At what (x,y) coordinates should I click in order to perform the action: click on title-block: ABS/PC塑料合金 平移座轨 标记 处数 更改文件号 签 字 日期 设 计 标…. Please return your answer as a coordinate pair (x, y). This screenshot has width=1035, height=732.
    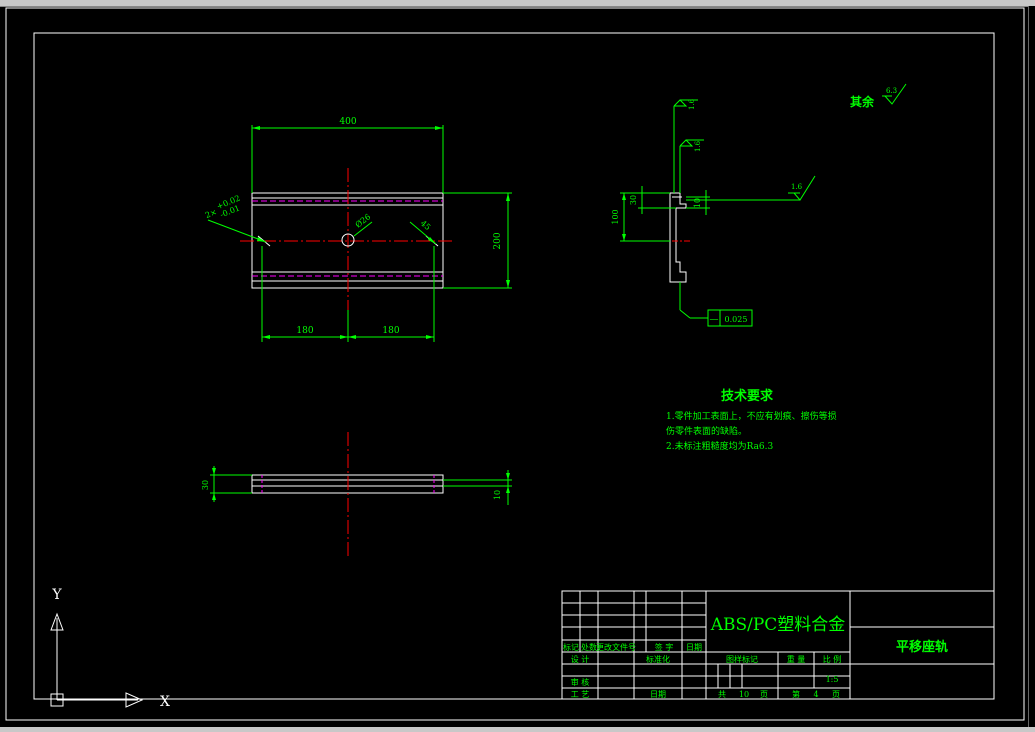
    Looking at the image, I should click on (778, 645).